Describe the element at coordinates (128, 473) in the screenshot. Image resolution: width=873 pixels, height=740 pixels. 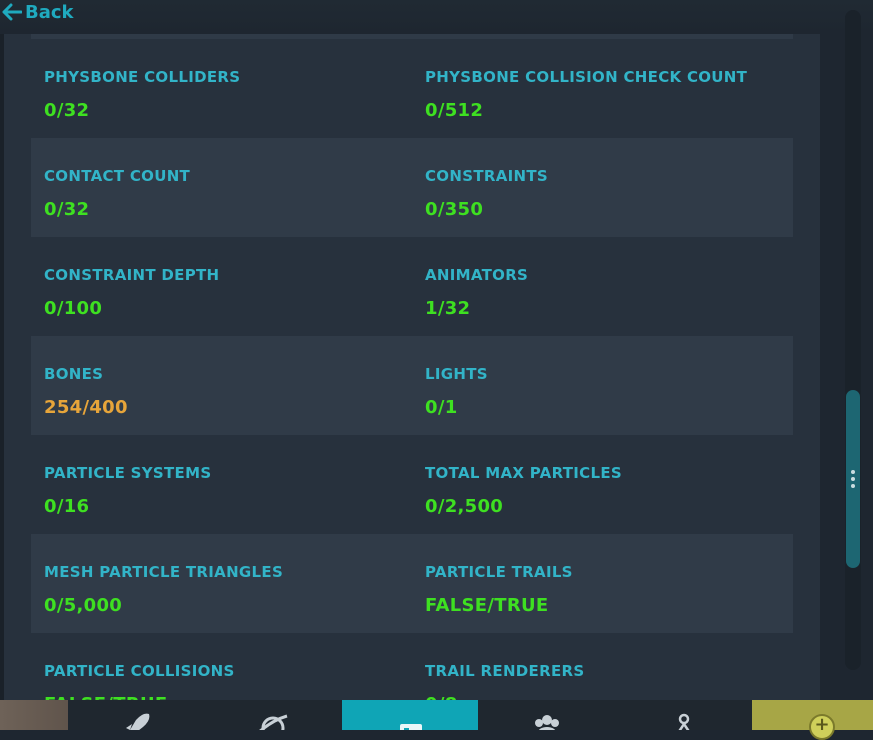
I see `stat-label: PARTICLE SYSTEMS` at that location.